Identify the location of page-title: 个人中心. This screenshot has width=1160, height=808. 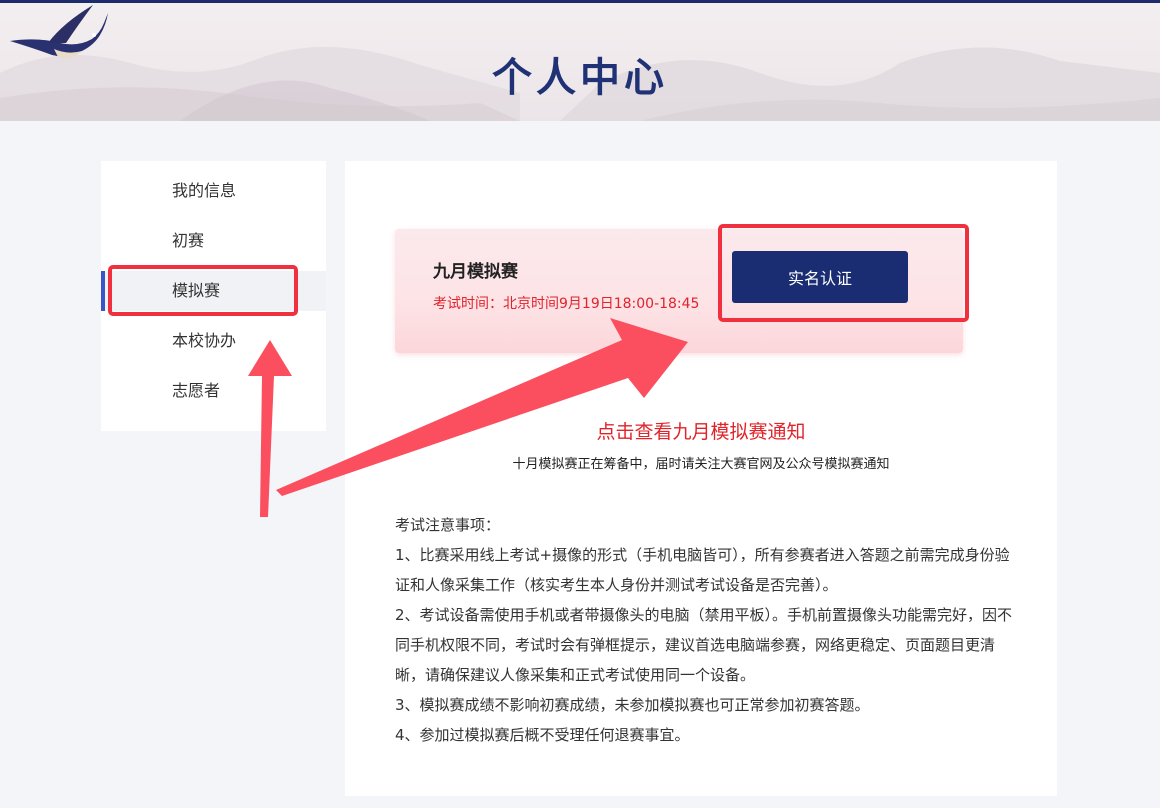
(580, 78).